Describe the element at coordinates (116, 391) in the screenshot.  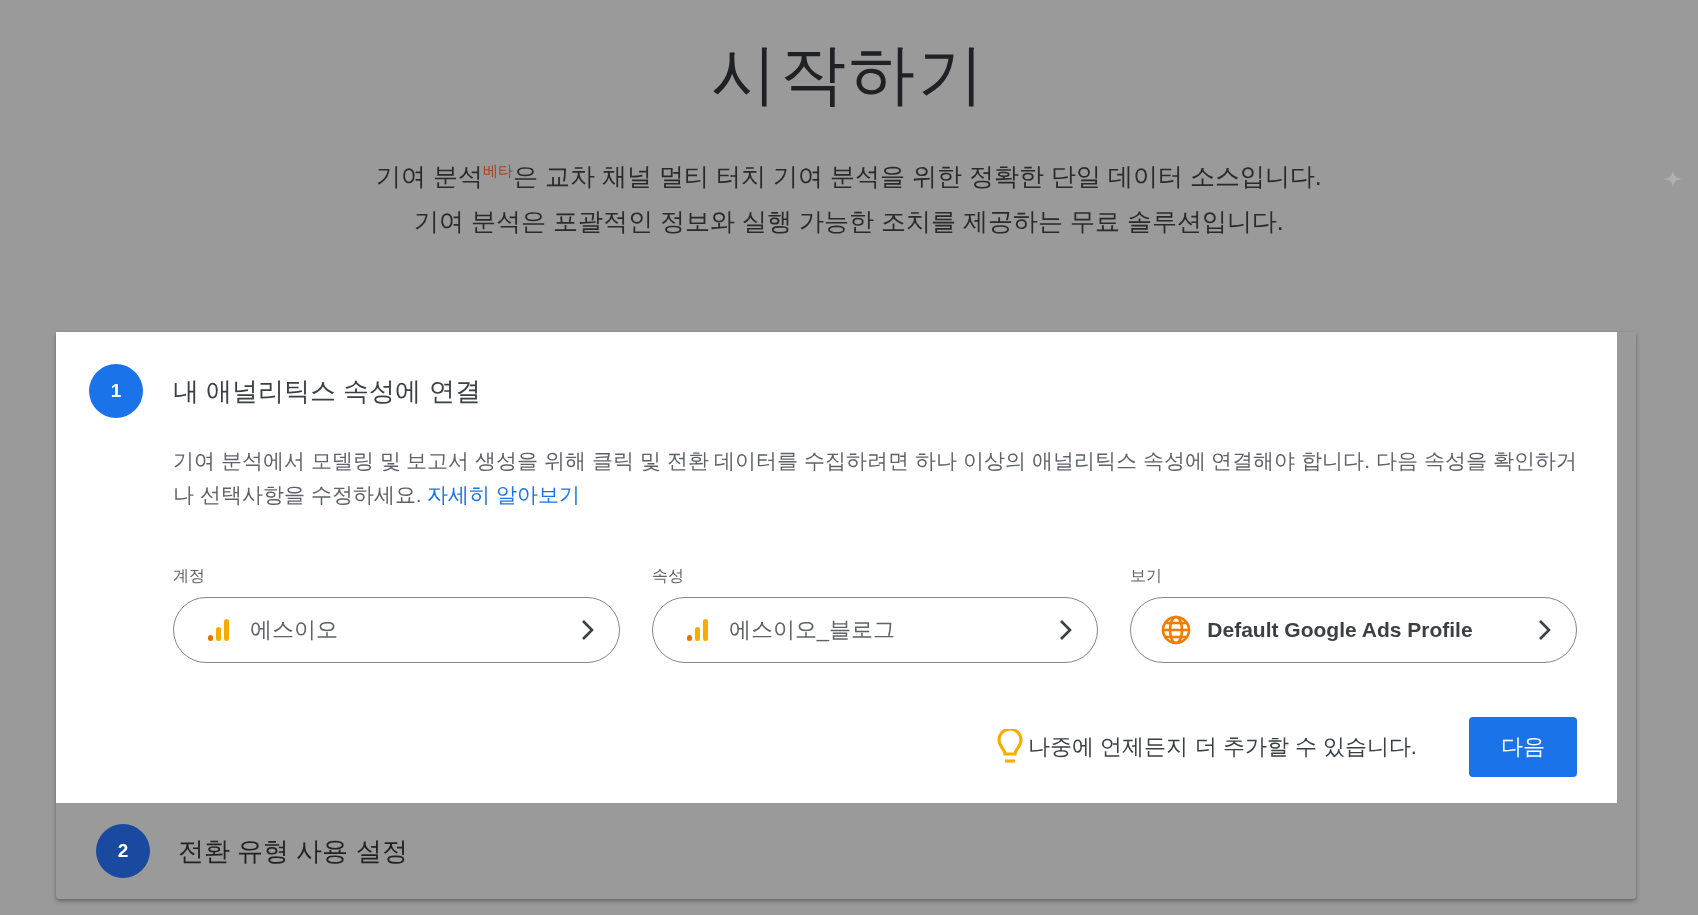
I see `step-number: 1` at that location.